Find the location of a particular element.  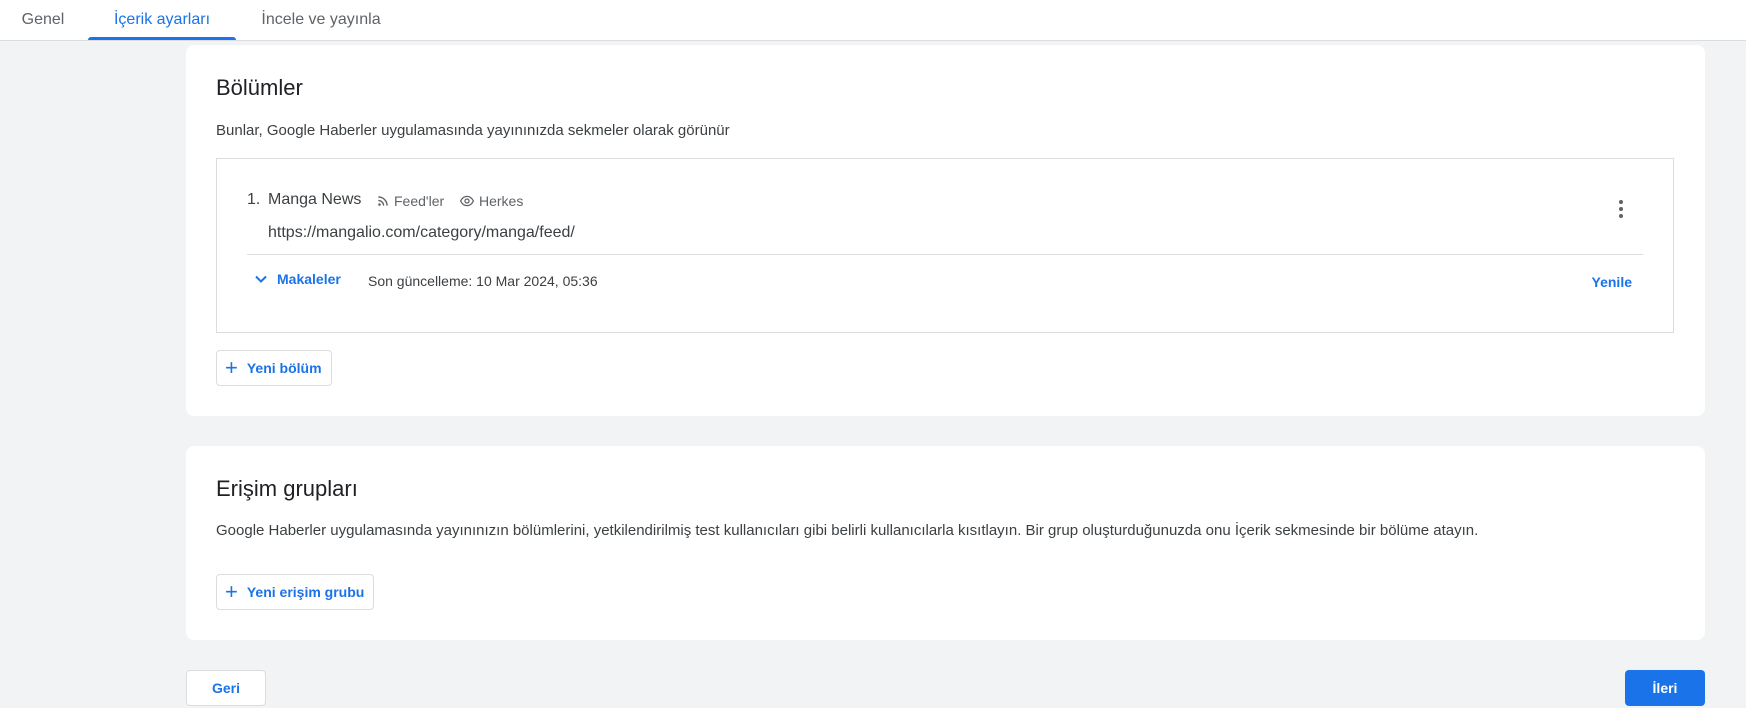

section-visibility: Herkes is located at coordinates (491, 201).